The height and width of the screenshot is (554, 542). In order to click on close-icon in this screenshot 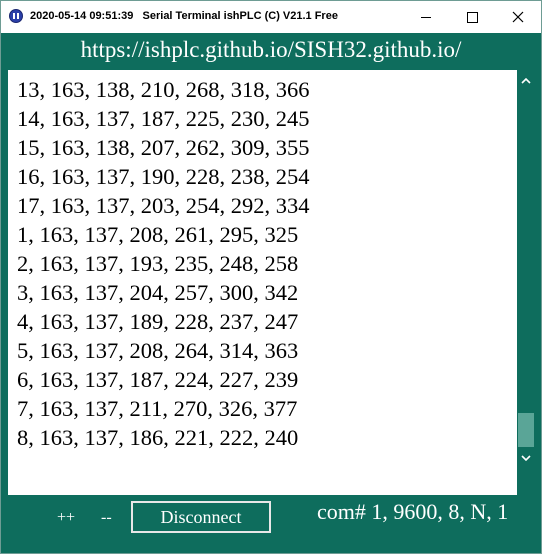, I will do `click(518, 17)`.